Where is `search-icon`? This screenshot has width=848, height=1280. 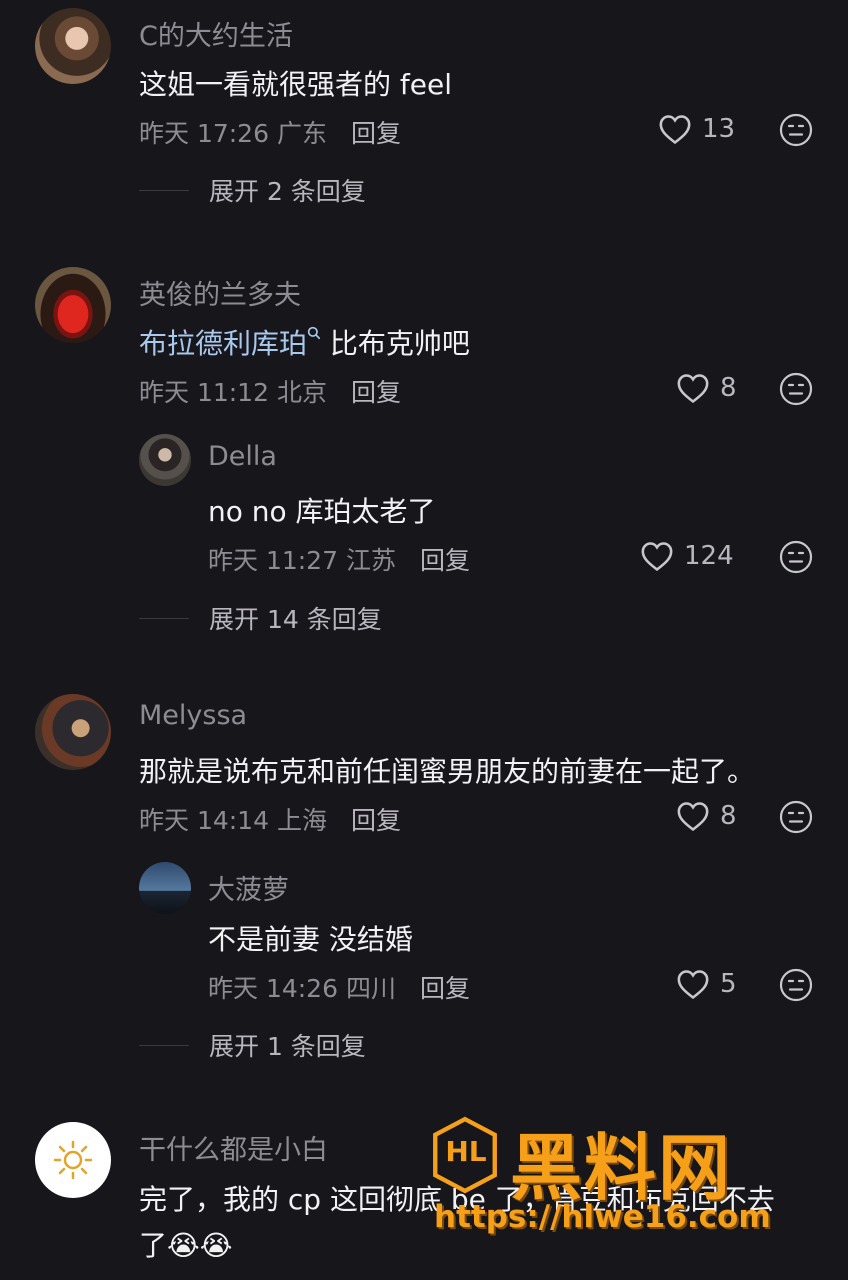
search-icon is located at coordinates (314, 333).